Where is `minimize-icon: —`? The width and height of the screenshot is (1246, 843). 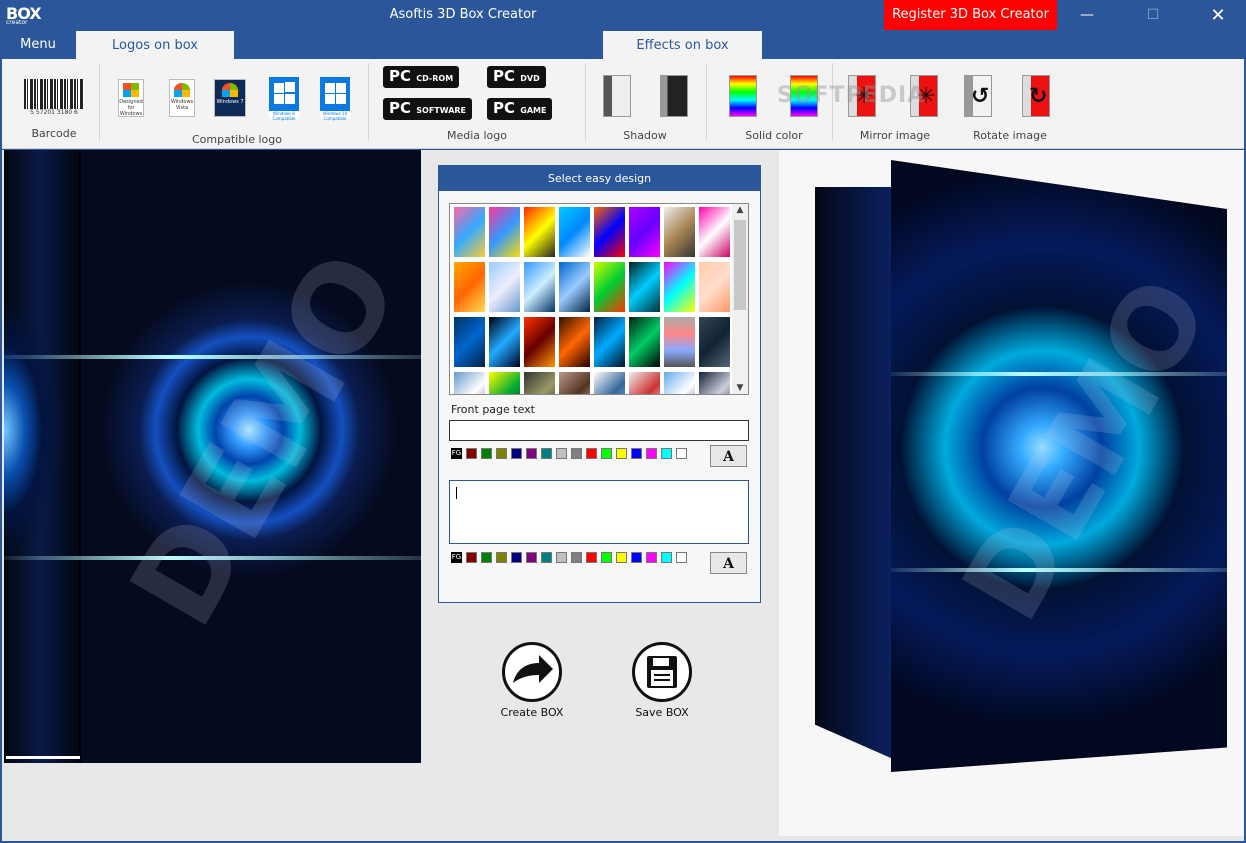 minimize-icon: — is located at coordinates (1087, 15).